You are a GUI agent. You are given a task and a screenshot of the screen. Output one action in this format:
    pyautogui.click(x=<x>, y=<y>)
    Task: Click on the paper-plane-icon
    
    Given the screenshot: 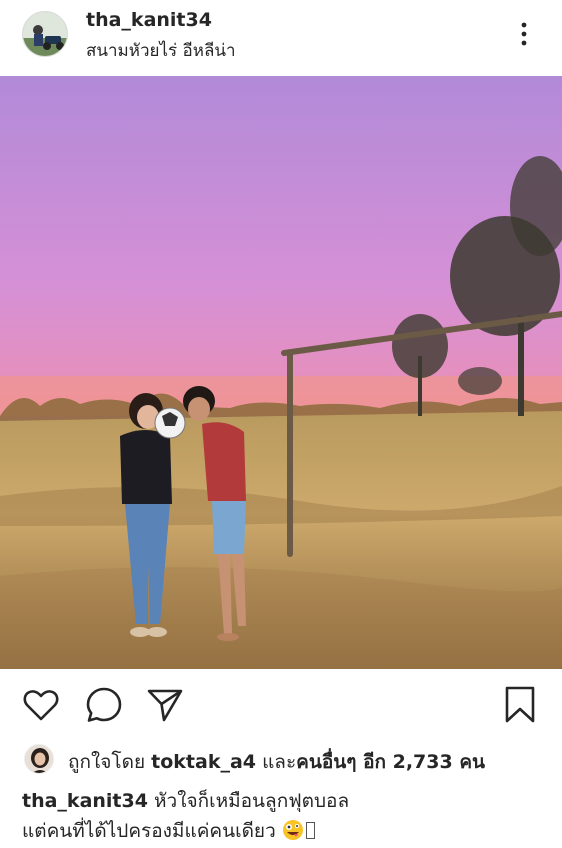 What is the action you would take?
    pyautogui.click(x=165, y=705)
    